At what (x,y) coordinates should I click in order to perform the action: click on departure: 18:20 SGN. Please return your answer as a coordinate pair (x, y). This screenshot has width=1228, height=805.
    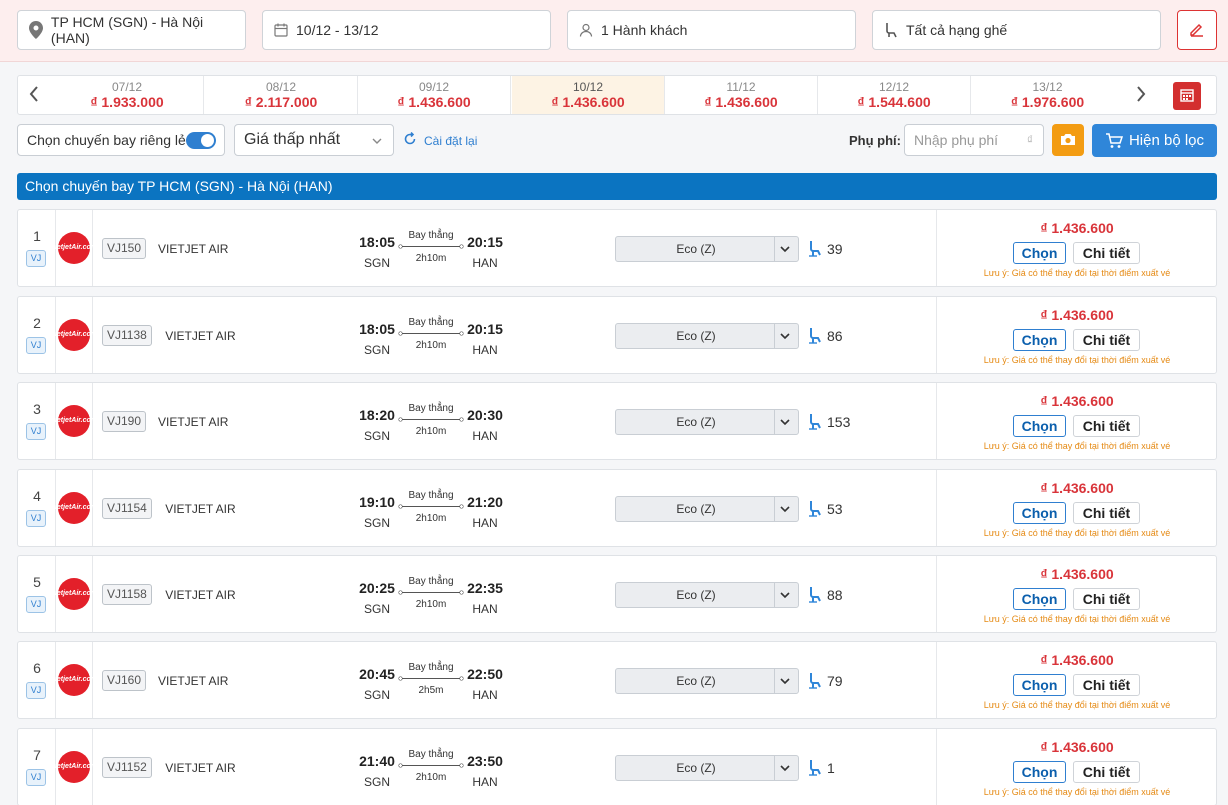
    Looking at the image, I should click on (377, 425).